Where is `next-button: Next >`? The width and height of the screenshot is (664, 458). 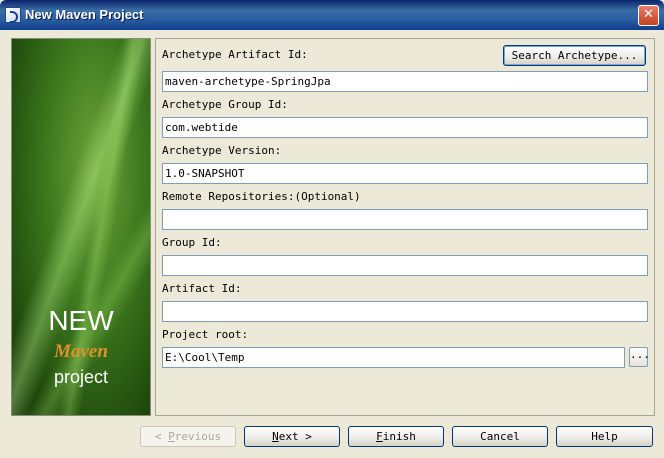 next-button: Next > is located at coordinates (292, 436).